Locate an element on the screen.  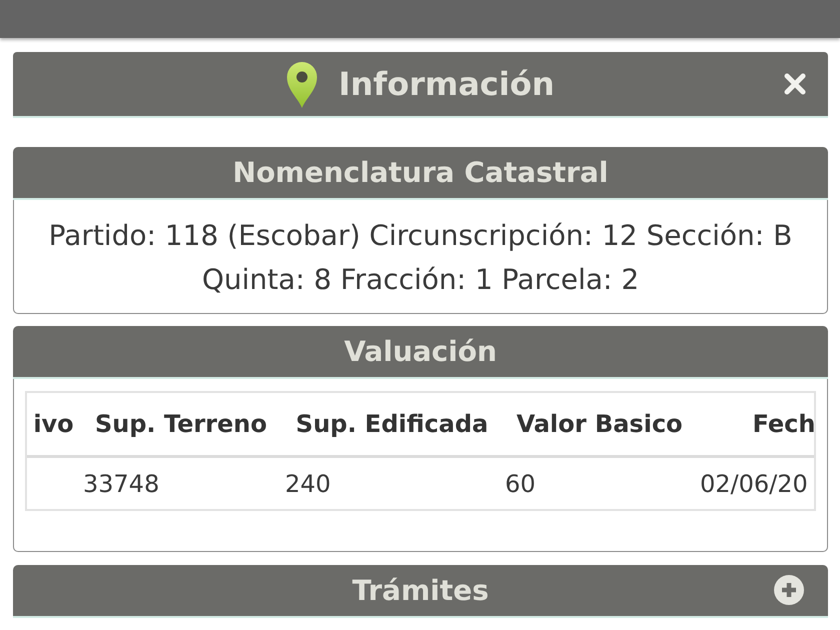
table-cell: 240 is located at coordinates (308, 484).